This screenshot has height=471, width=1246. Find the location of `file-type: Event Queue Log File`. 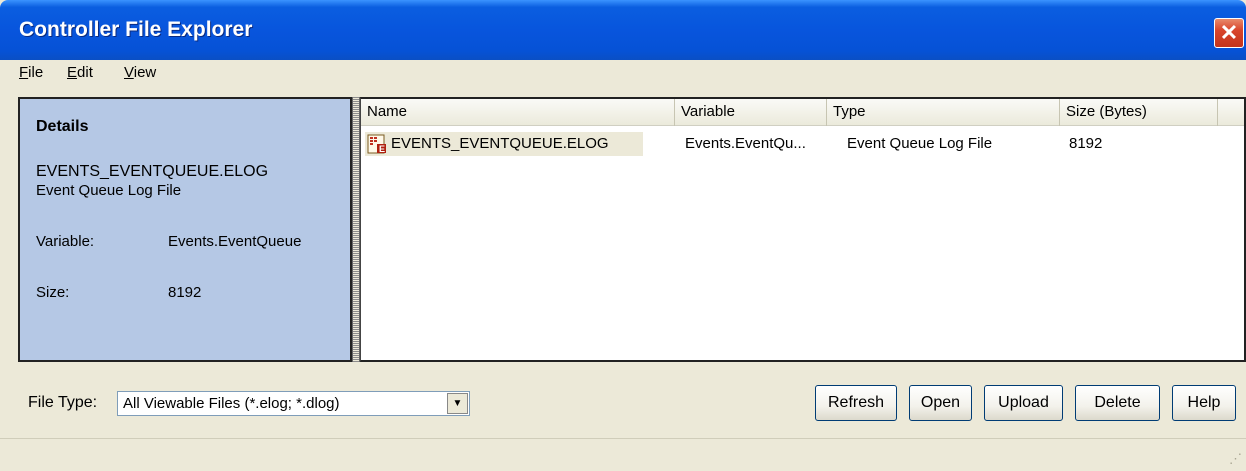

file-type: Event Queue Log File is located at coordinates (920, 143).